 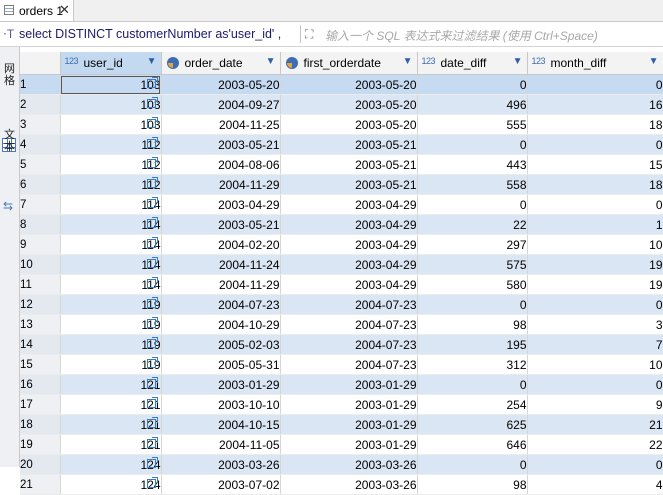 I want to click on cell-order-date: 2004-07-23, so click(x=221, y=304).